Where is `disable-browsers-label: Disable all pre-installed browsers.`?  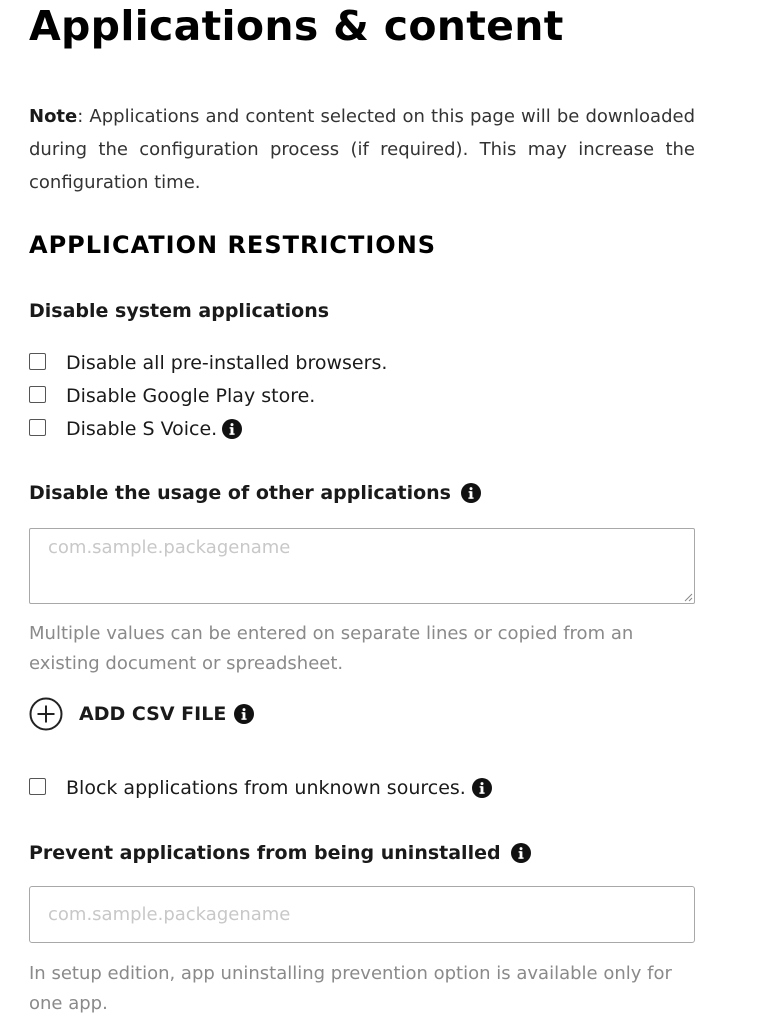 disable-browsers-label: Disable all pre-installed browsers. is located at coordinates (227, 363).